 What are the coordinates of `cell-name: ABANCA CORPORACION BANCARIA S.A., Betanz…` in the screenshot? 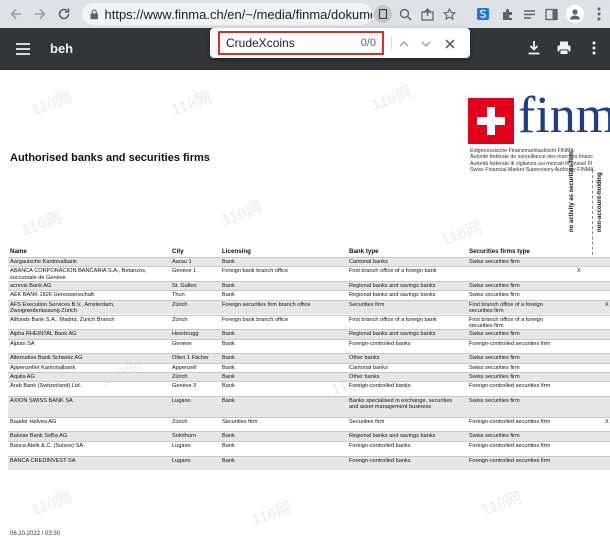 It's located at (78, 274).